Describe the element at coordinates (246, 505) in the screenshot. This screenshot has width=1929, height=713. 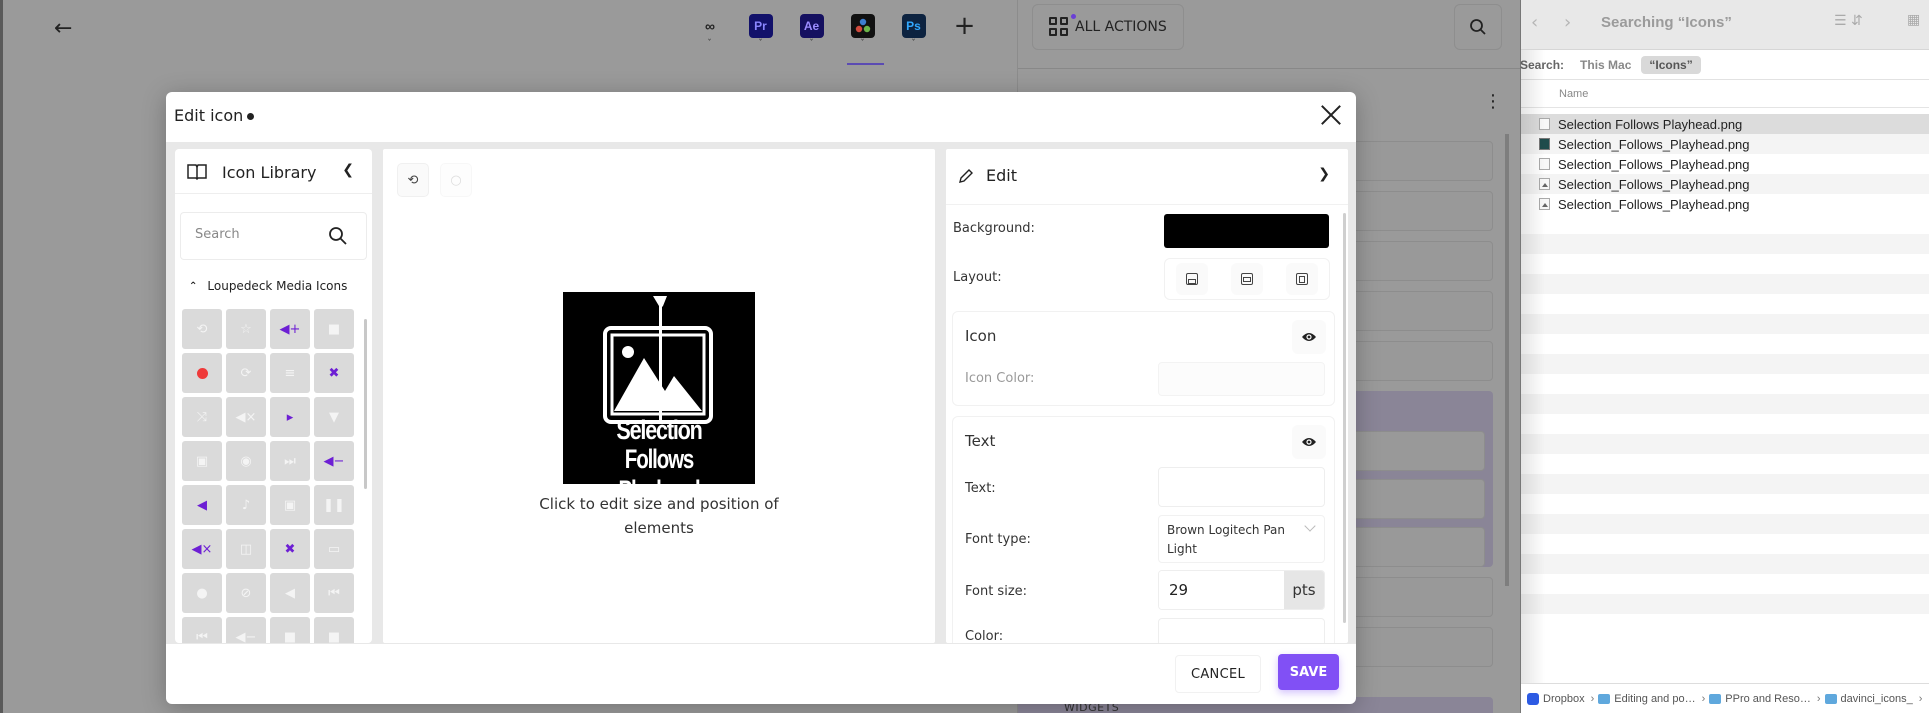
I see `icon-tile: ♪` at that location.